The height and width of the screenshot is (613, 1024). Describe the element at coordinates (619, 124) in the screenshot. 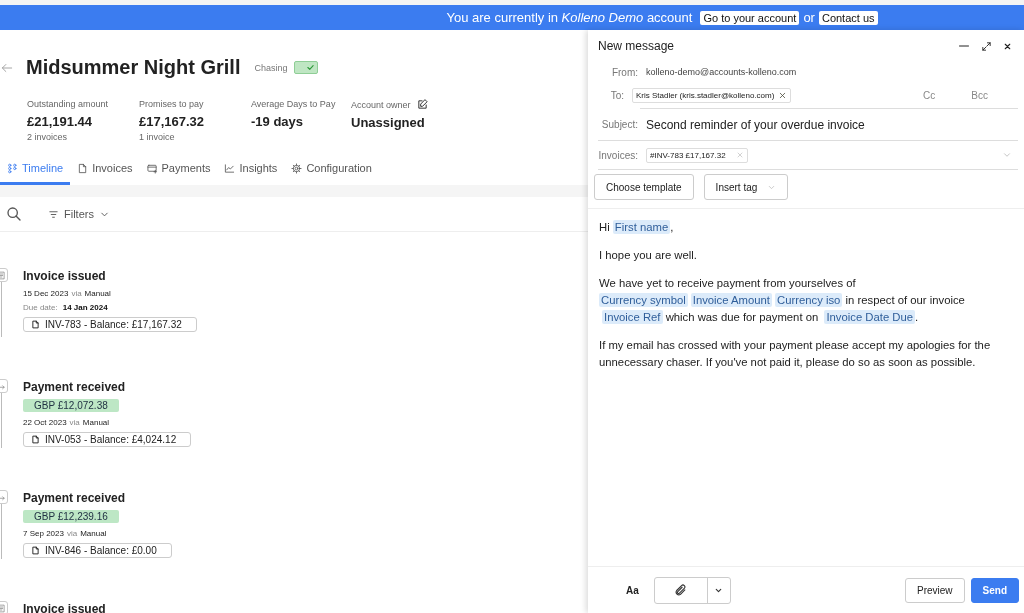

I see `subject-label: Subject:` at that location.